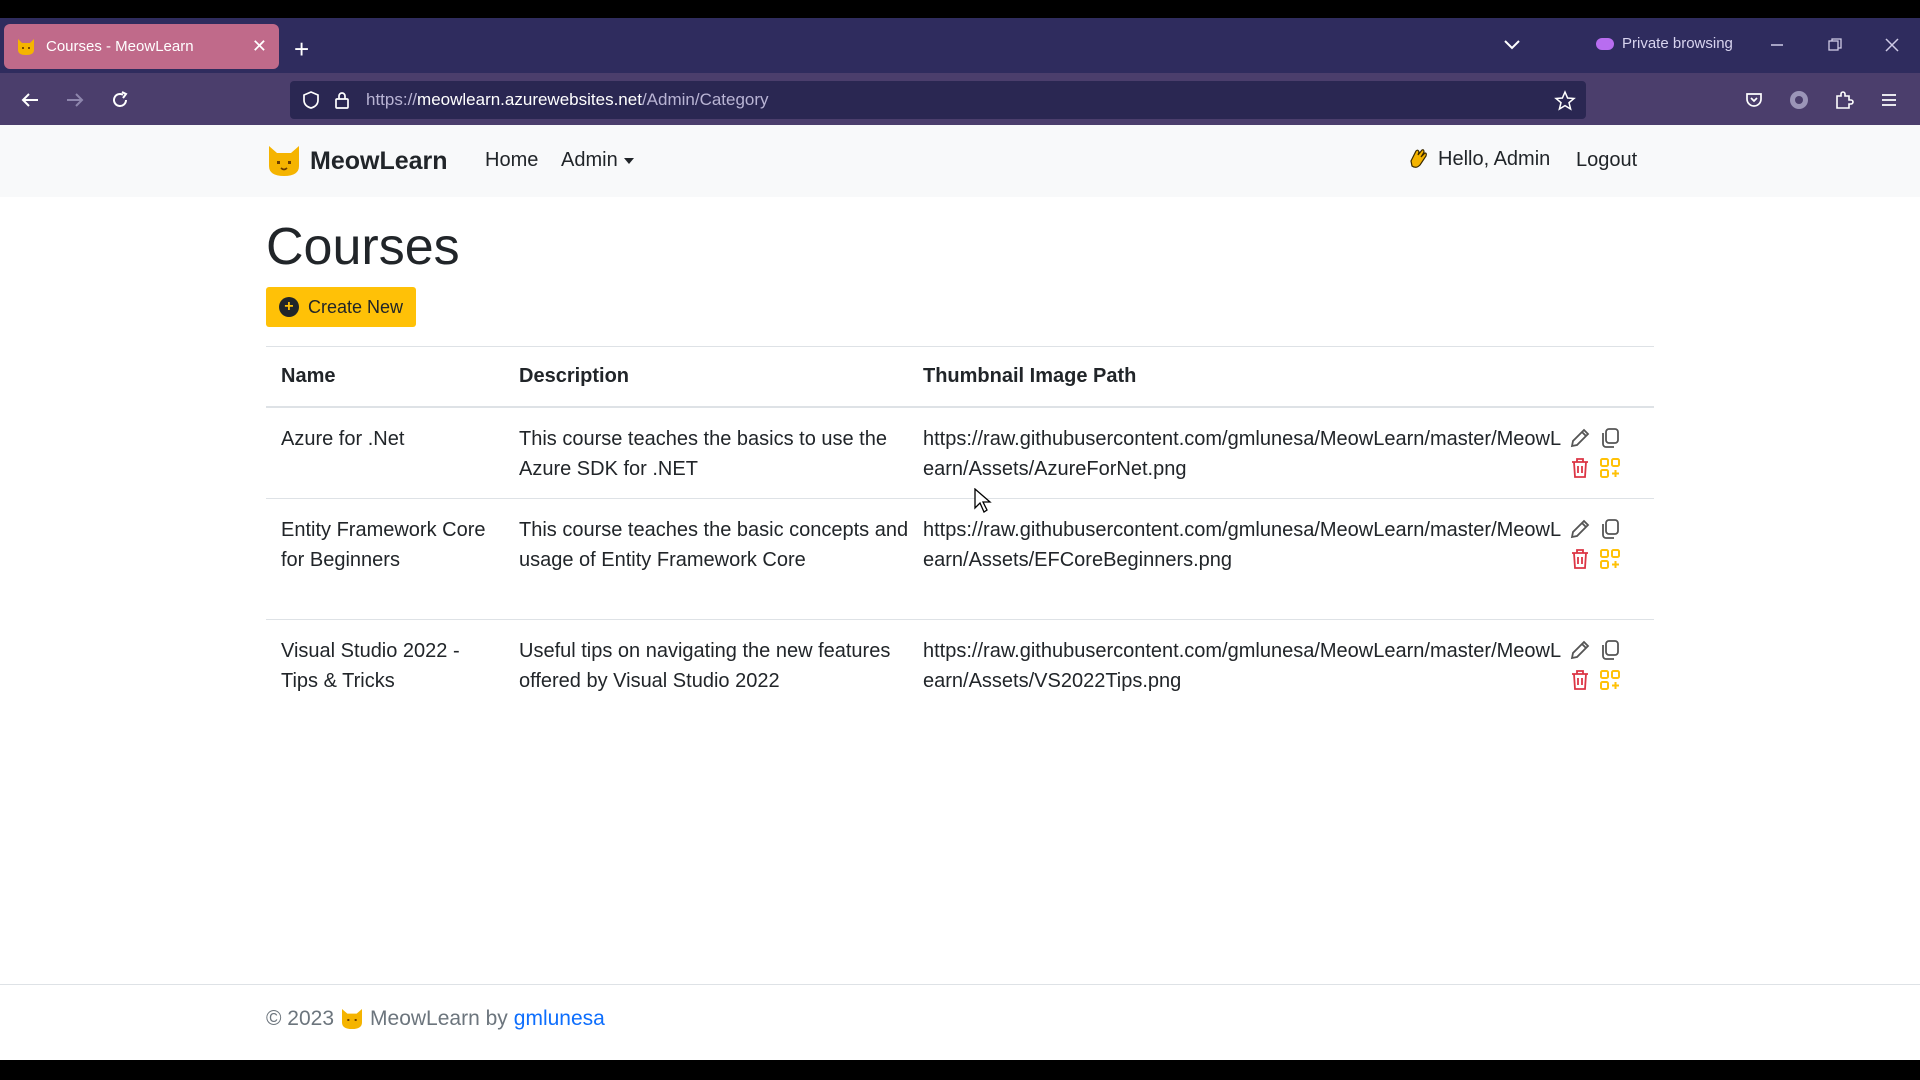 This screenshot has width=1920, height=1080. I want to click on hamburger-menu-icon, so click(1889, 100).